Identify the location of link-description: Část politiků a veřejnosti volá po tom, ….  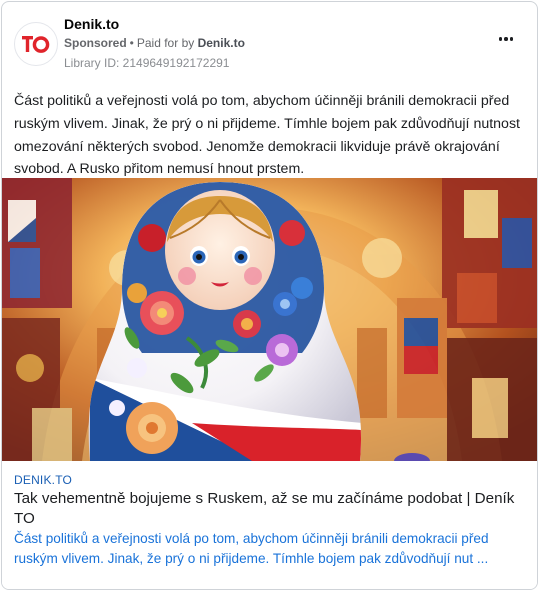
(270, 549).